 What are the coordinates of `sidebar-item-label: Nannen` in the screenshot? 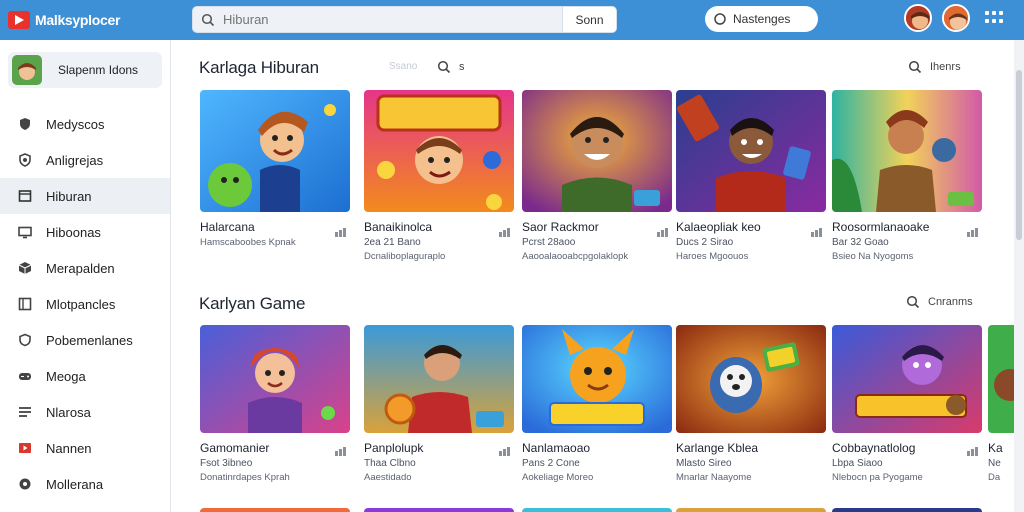 It's located at (69, 448).